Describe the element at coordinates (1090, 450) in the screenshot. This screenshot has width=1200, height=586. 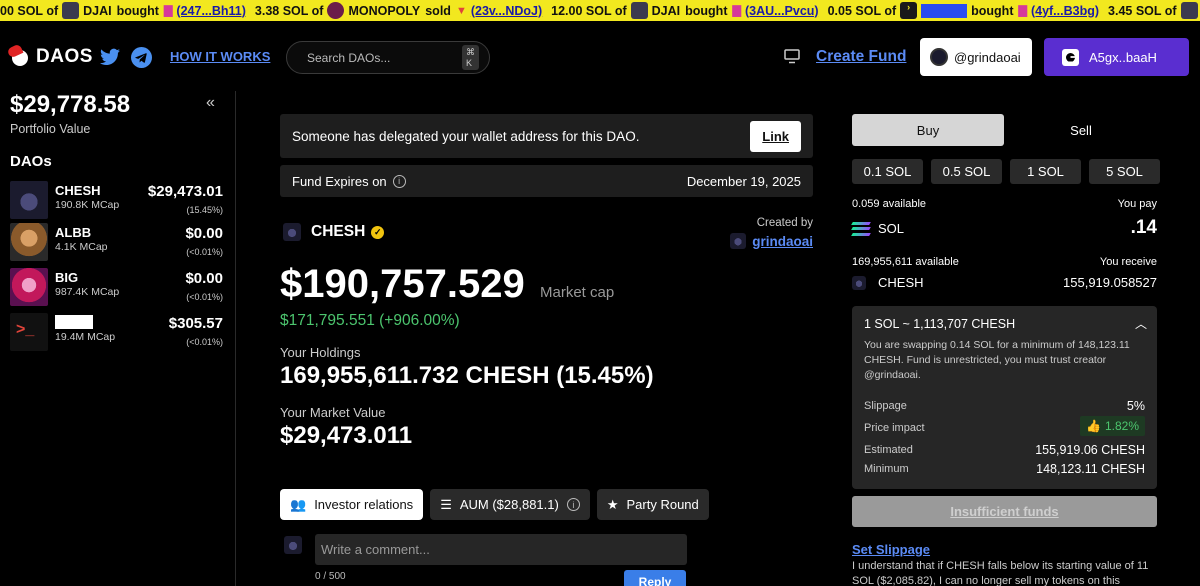
I see `estimated-value: 155,919.06 CHESH` at that location.